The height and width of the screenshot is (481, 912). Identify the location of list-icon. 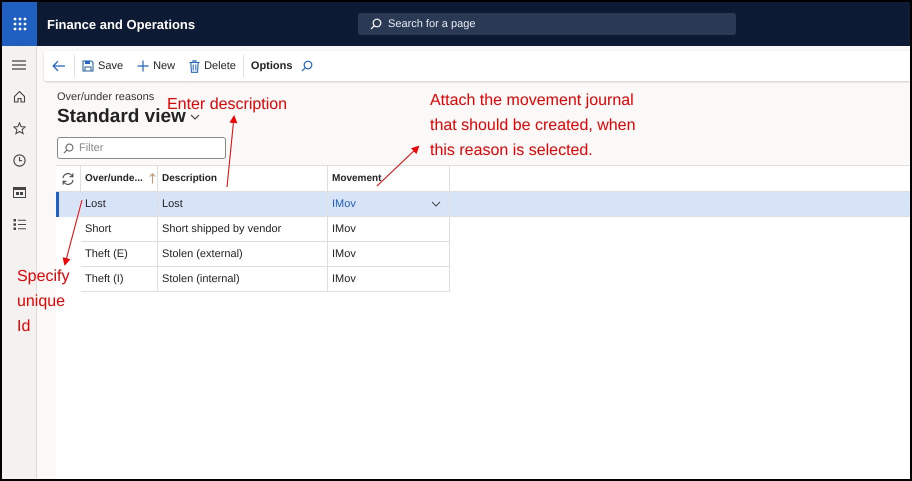
(19, 224).